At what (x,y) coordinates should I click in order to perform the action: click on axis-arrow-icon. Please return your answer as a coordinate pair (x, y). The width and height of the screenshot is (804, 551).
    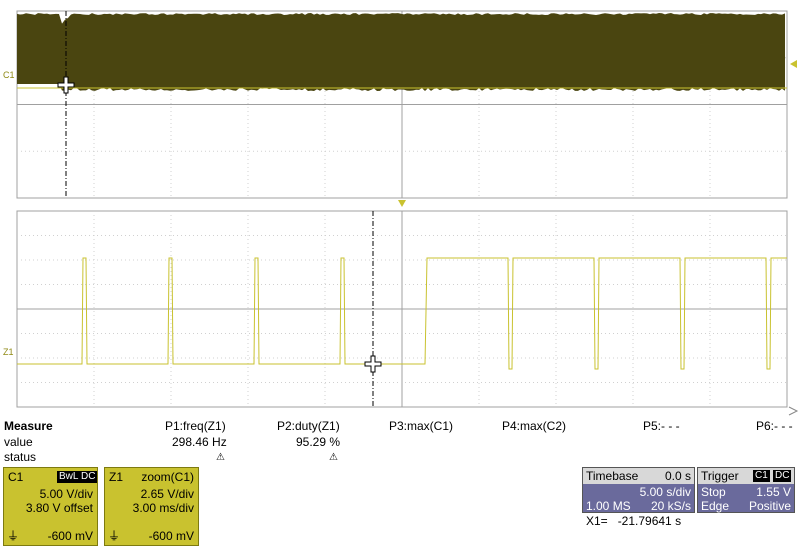
    Looking at the image, I should click on (793, 411).